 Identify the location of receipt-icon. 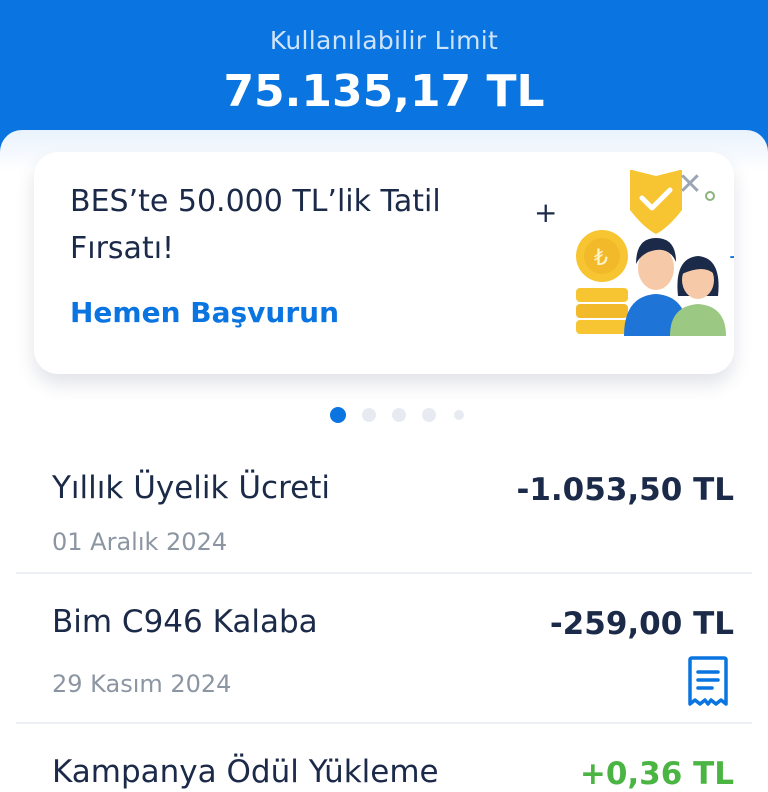
(708, 682).